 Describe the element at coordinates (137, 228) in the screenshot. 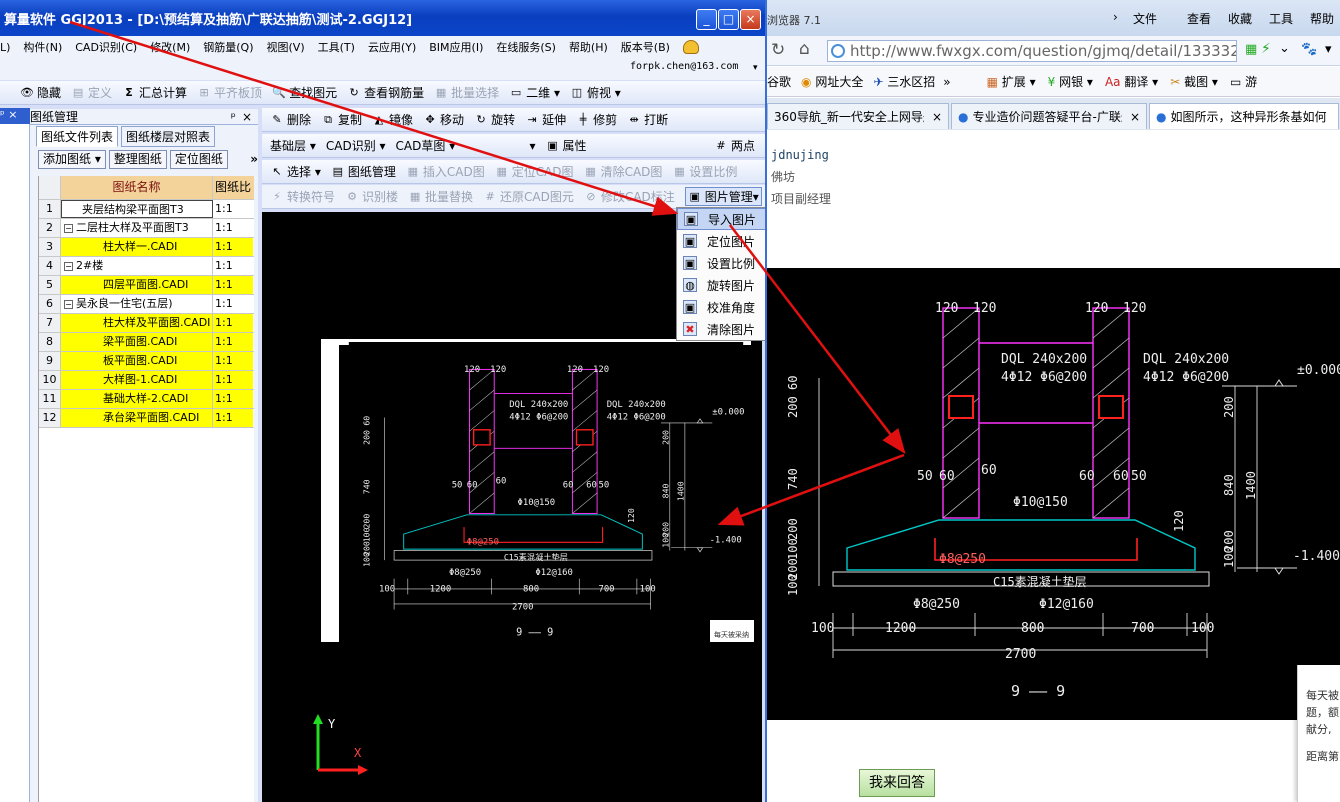

I see `row-drawing-name: − 二层柱大样及平面图T3` at that location.